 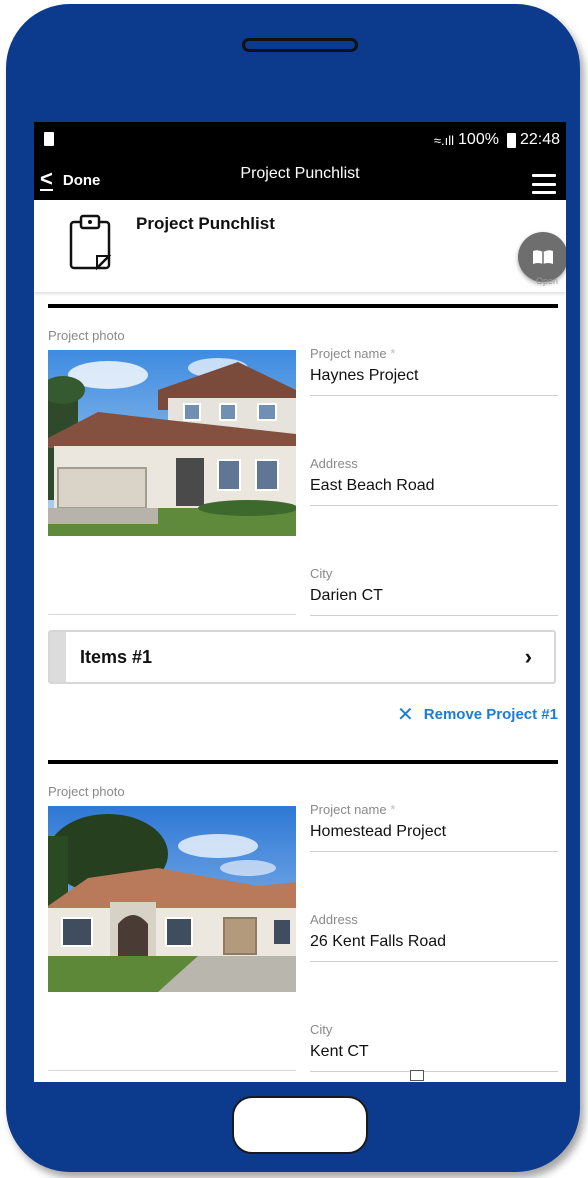 What do you see at coordinates (417, 1075) in the screenshot?
I see `keyboard-icon` at bounding box center [417, 1075].